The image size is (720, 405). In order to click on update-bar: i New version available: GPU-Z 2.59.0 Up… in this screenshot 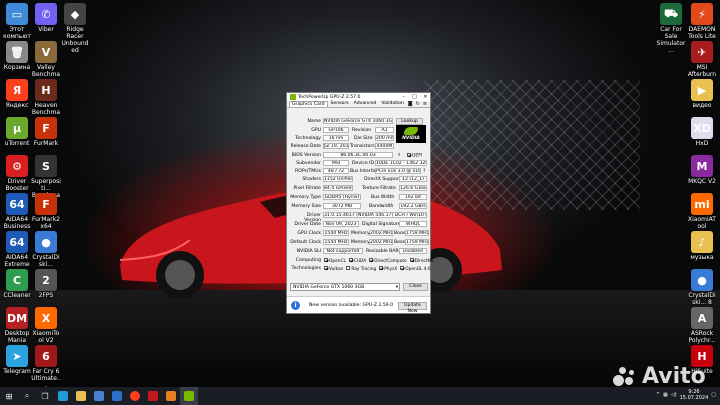, I will do `click(358, 305)`.